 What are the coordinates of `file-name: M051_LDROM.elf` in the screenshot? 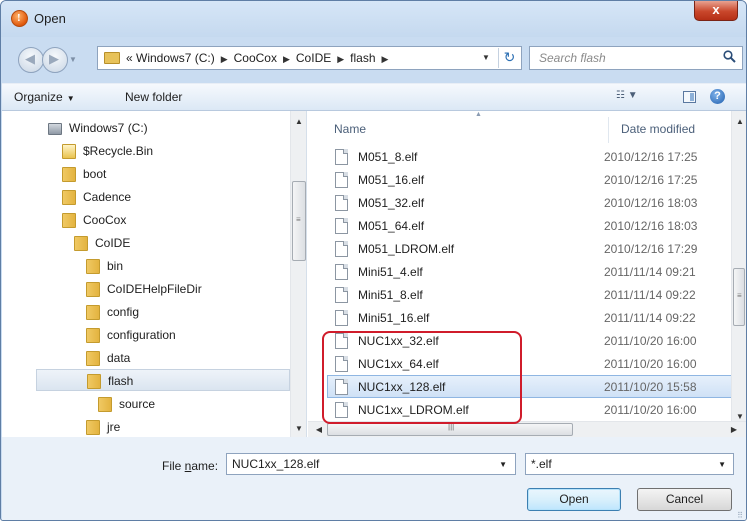 It's located at (406, 249).